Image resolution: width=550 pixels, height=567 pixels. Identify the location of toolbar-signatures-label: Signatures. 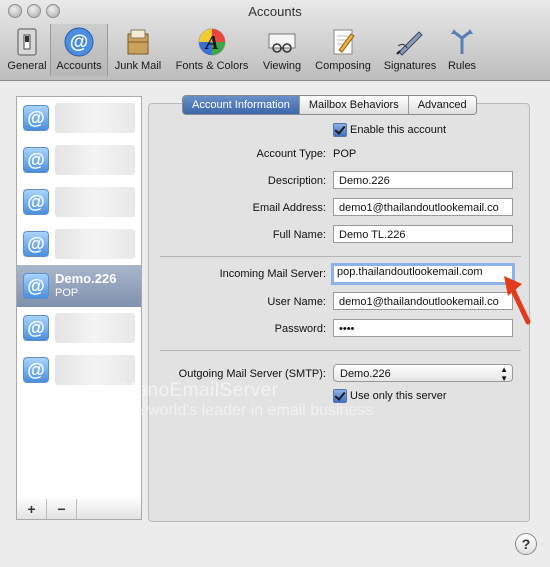
(410, 66).